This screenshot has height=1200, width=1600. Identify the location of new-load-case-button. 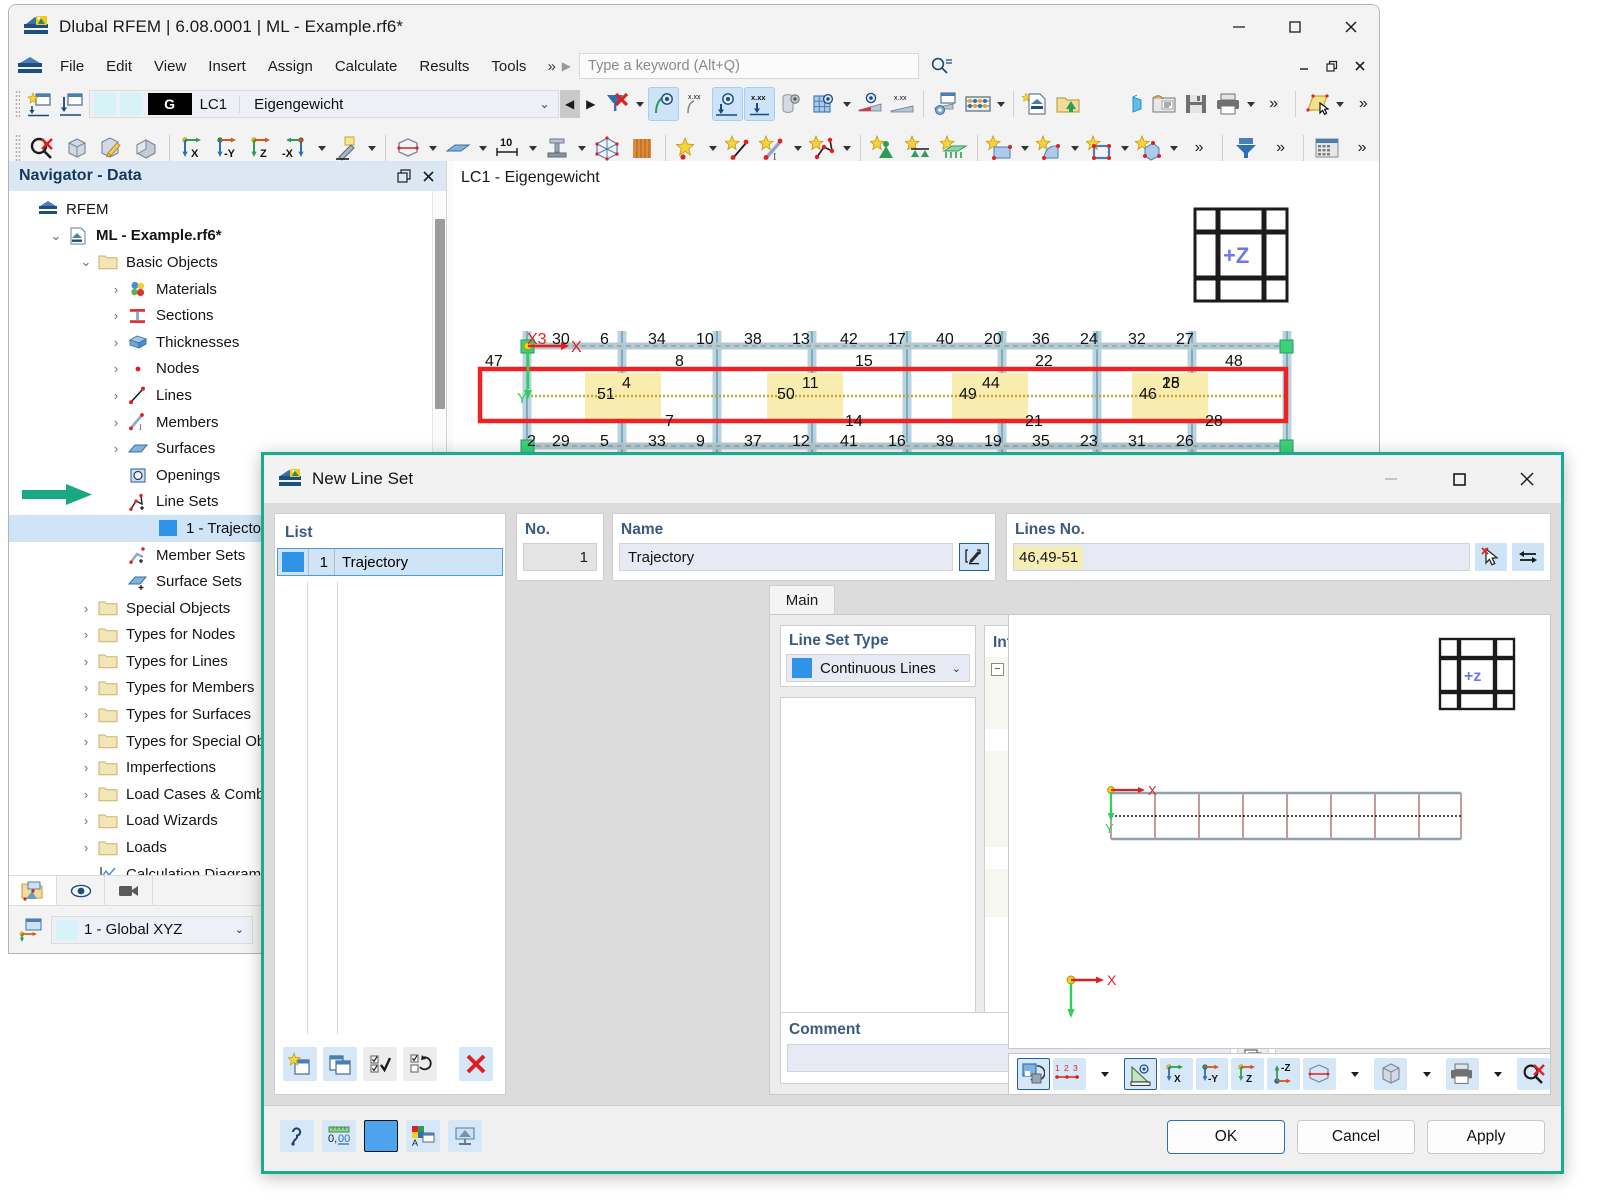
(39, 104).